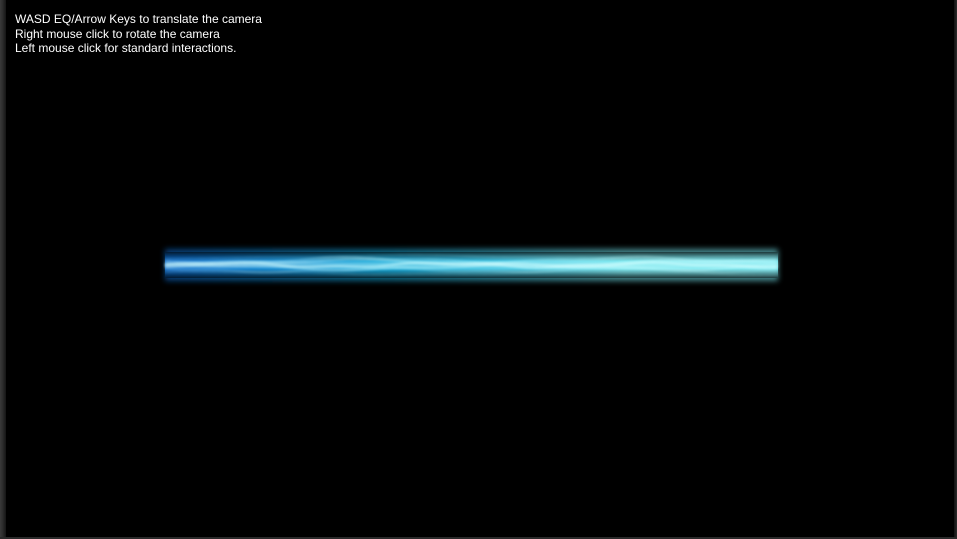  I want to click on beam-core, so click(471, 265).